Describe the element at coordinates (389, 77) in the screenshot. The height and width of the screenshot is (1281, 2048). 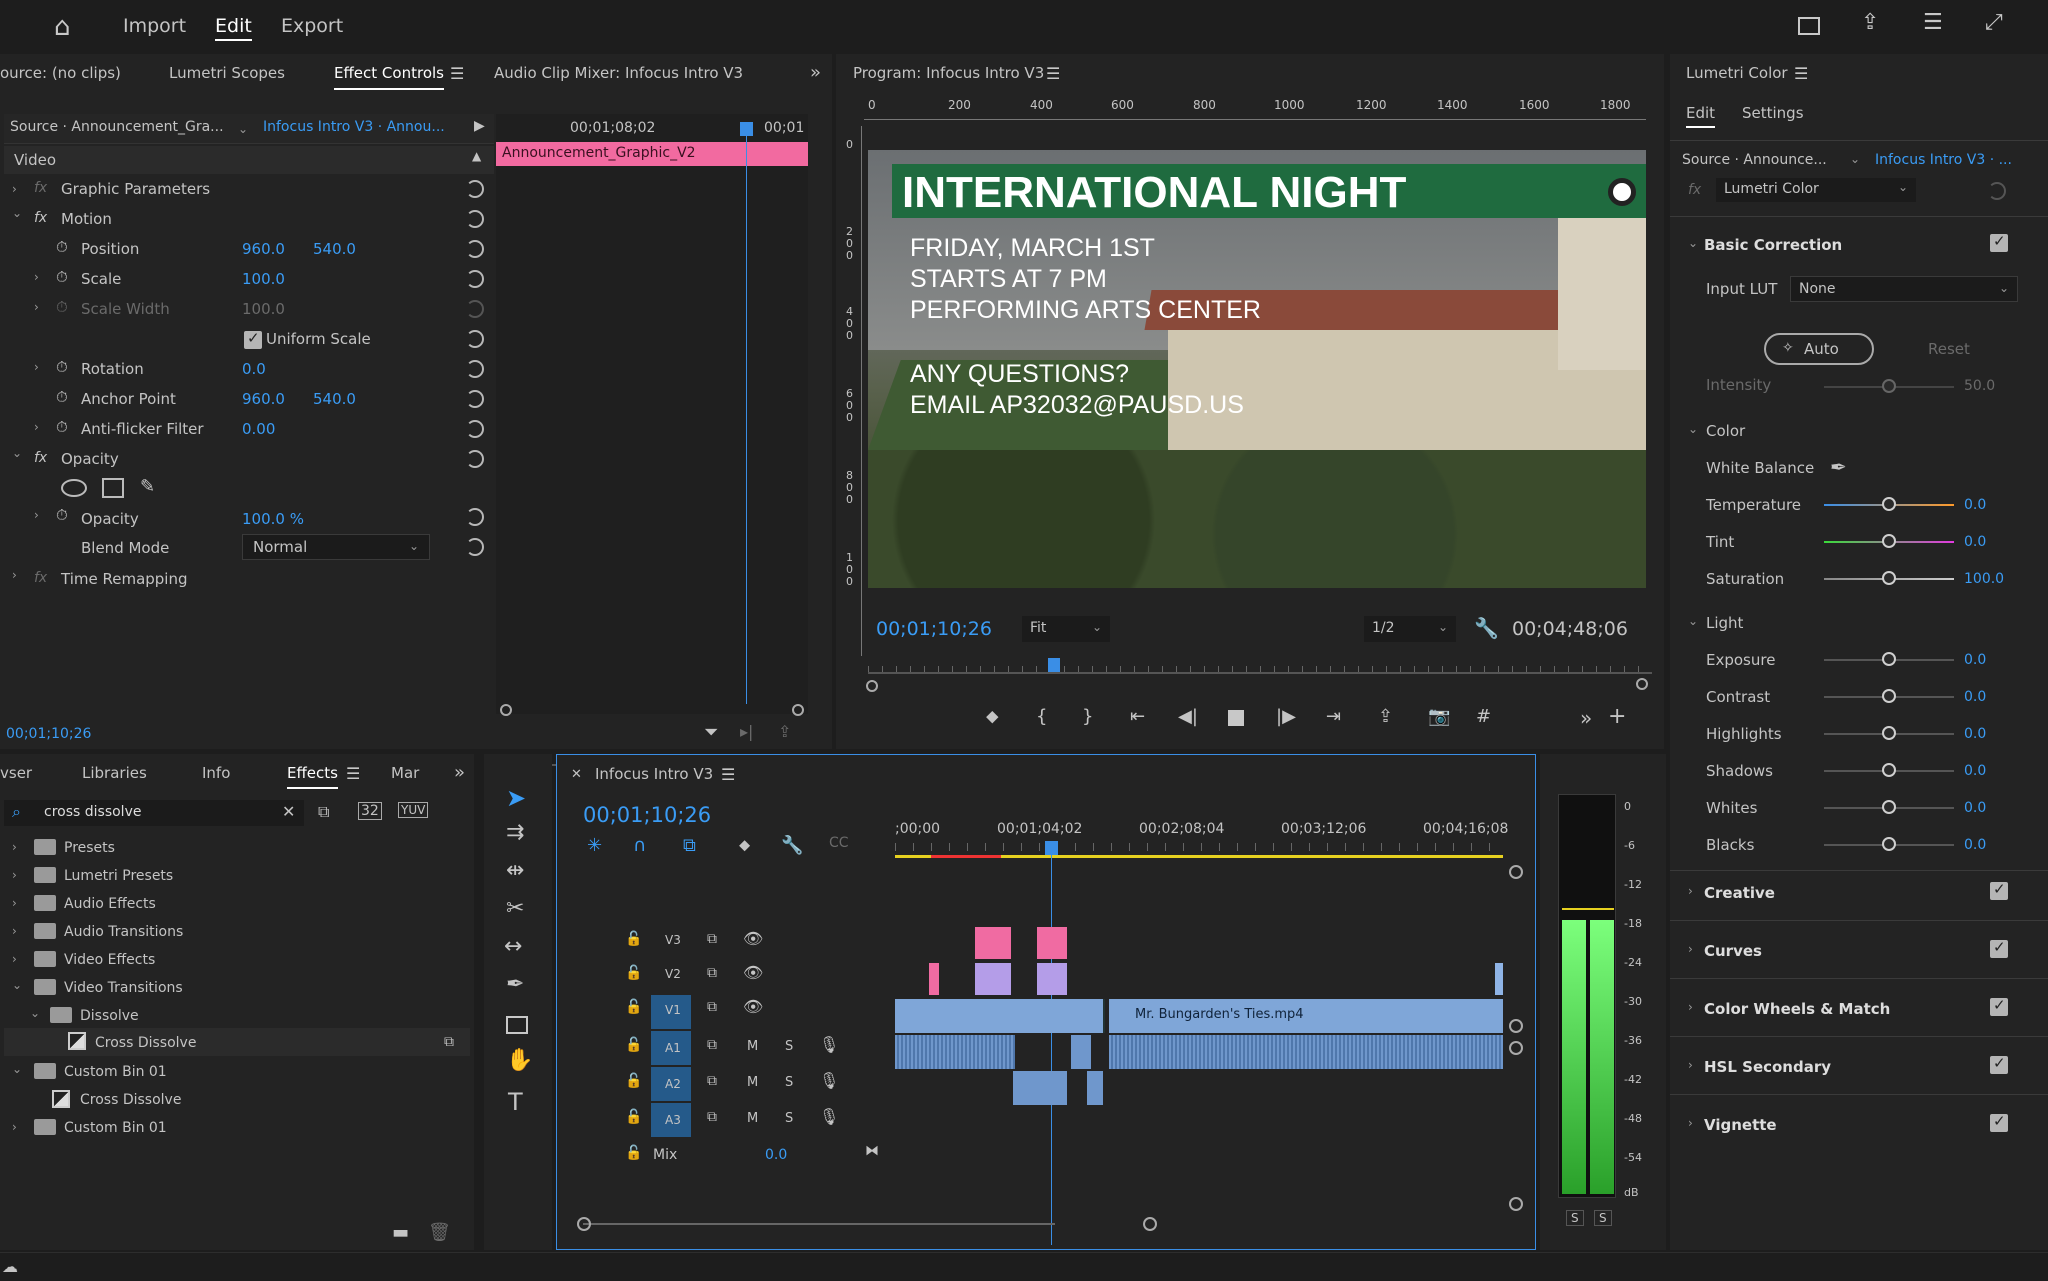
I see `tab-effect-controls: Effect Controls` at that location.